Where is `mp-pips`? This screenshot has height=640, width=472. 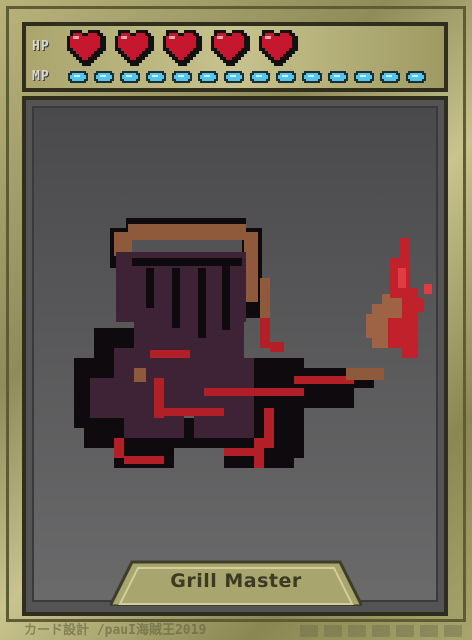 mp-pips is located at coordinates (247, 77).